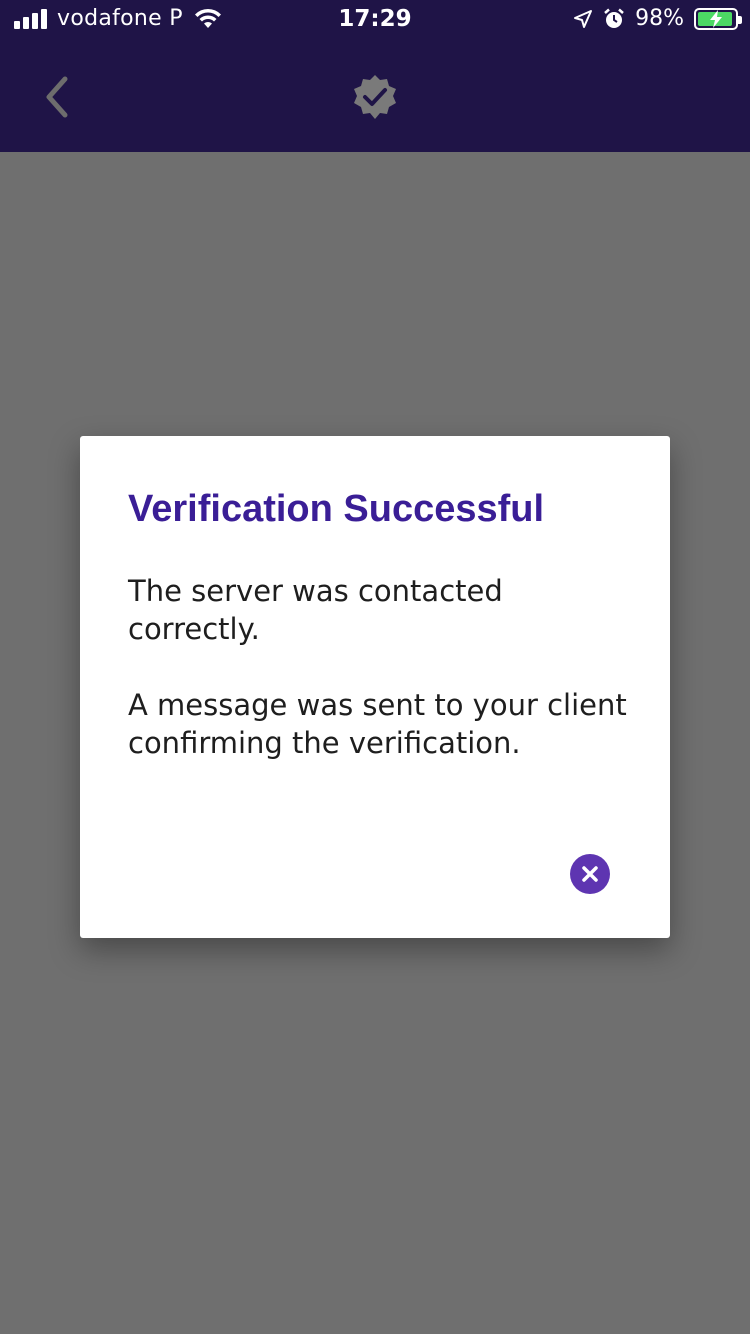 The image size is (750, 1334). I want to click on app-header: vodafone P 17:29 98%, so click(375, 76).